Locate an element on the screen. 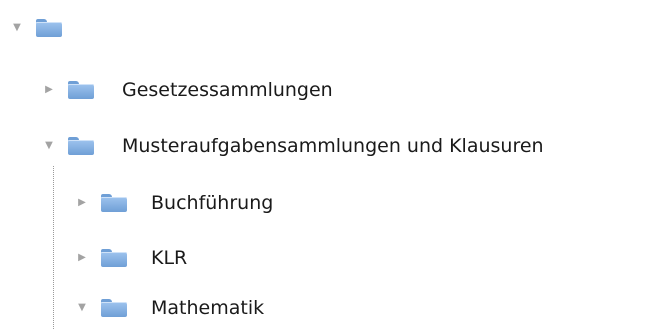 This screenshot has width=647, height=329. tree-guide-line is located at coordinates (53, 247).